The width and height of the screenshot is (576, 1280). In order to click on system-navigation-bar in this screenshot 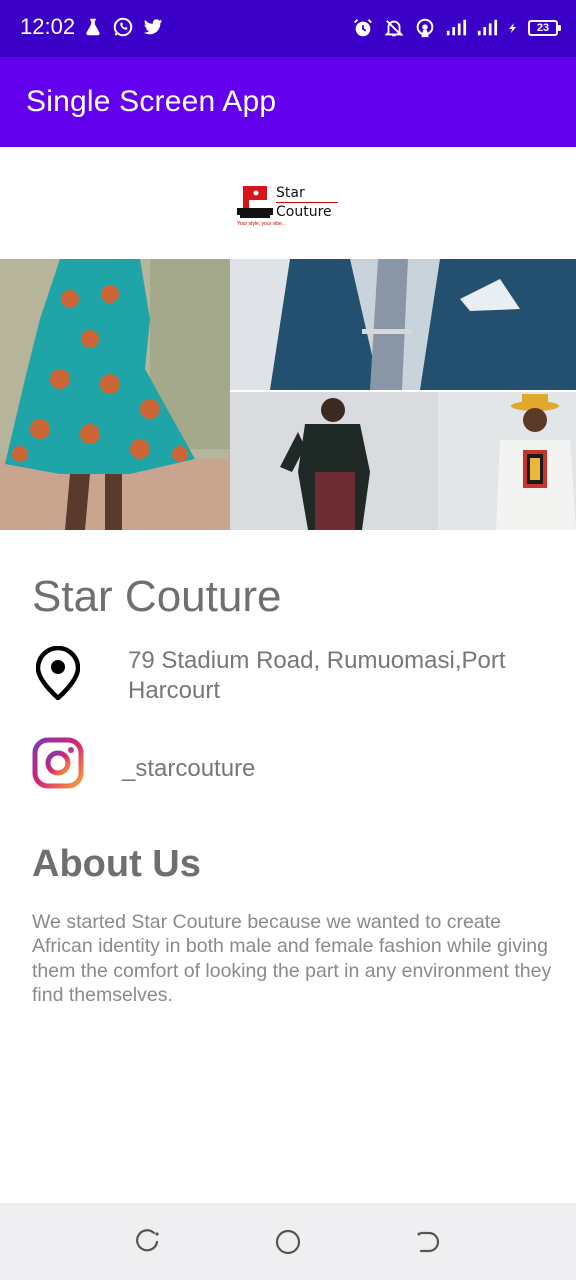, I will do `click(288, 1241)`.